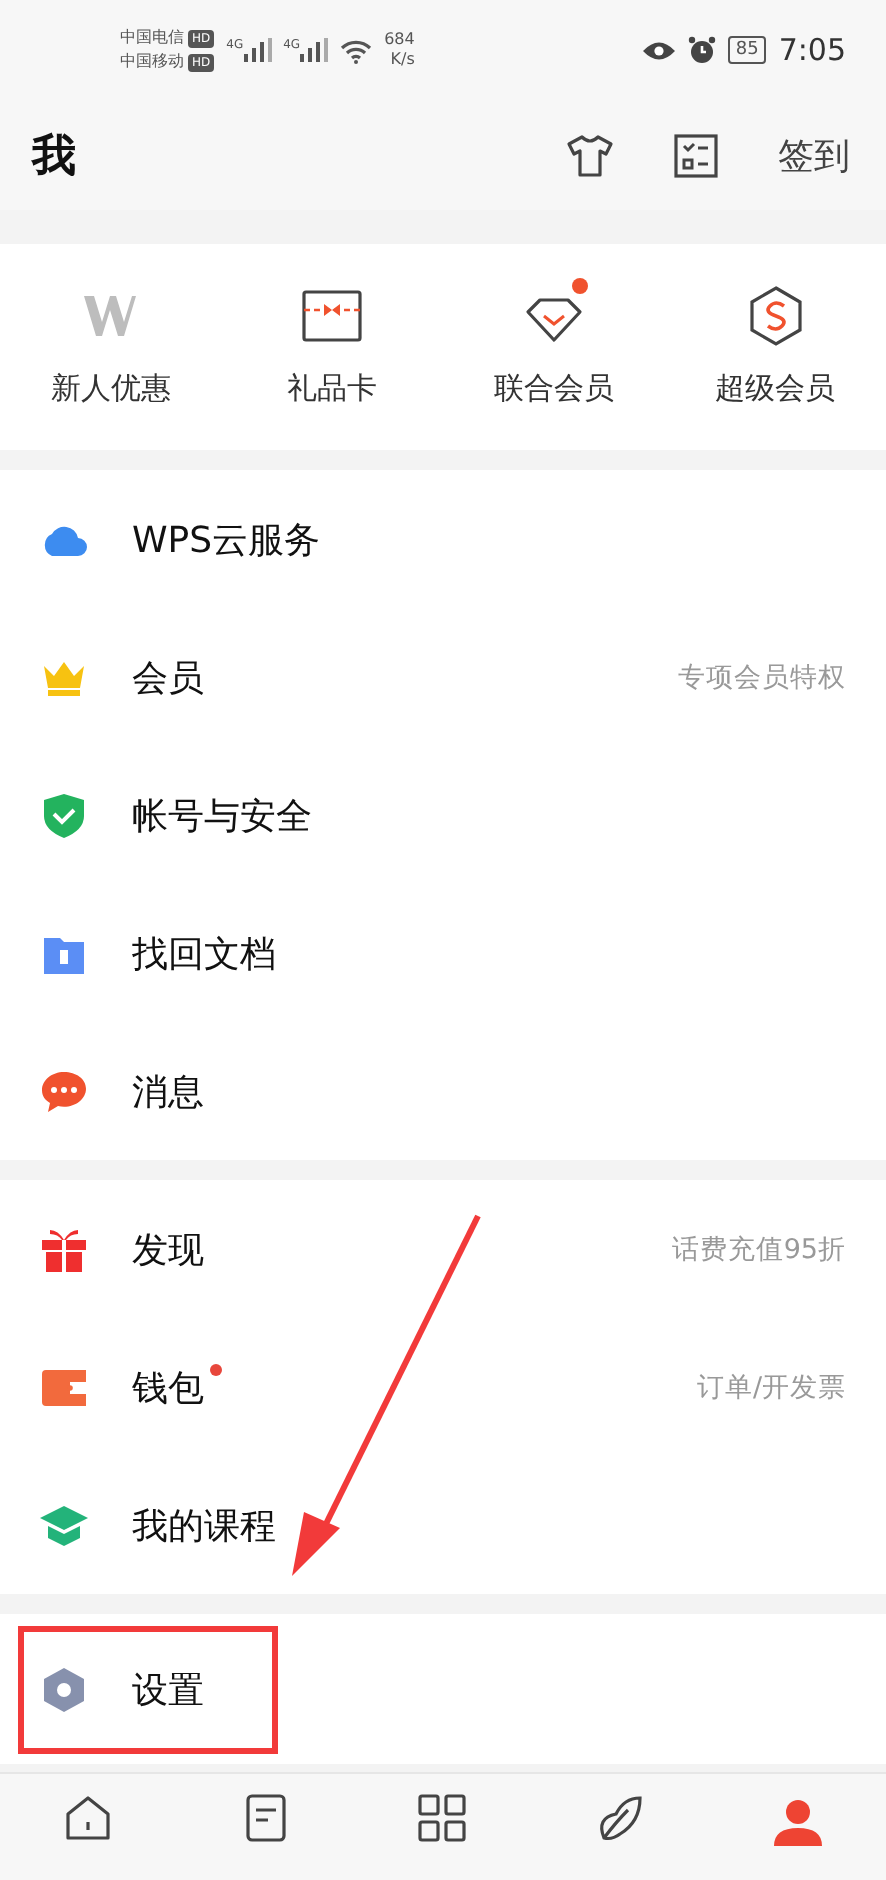 The height and width of the screenshot is (1880, 886). Describe the element at coordinates (204, 954) in the screenshot. I see `menu-label: 找回文档` at that location.